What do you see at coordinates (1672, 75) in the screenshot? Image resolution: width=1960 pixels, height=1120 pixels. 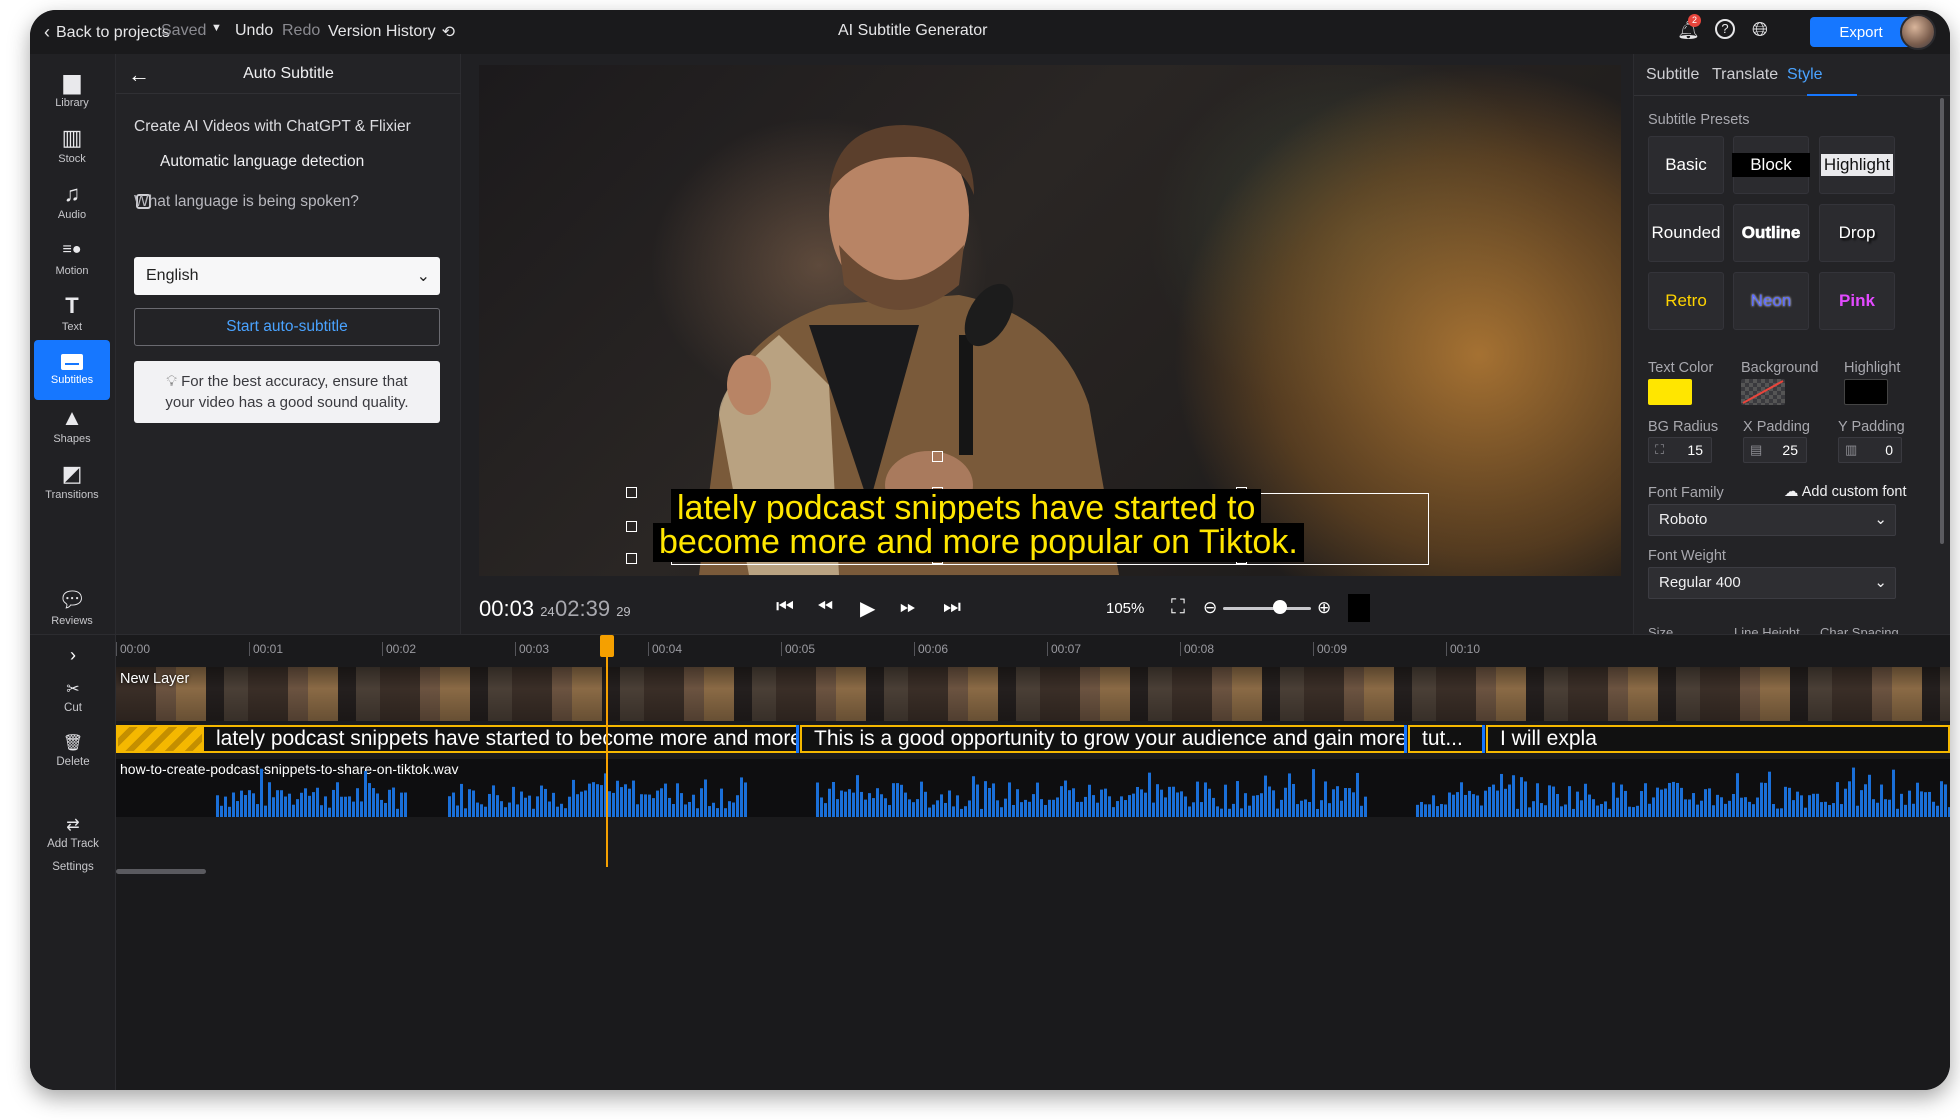 I see `tab-subtitle: Subtitle` at bounding box center [1672, 75].